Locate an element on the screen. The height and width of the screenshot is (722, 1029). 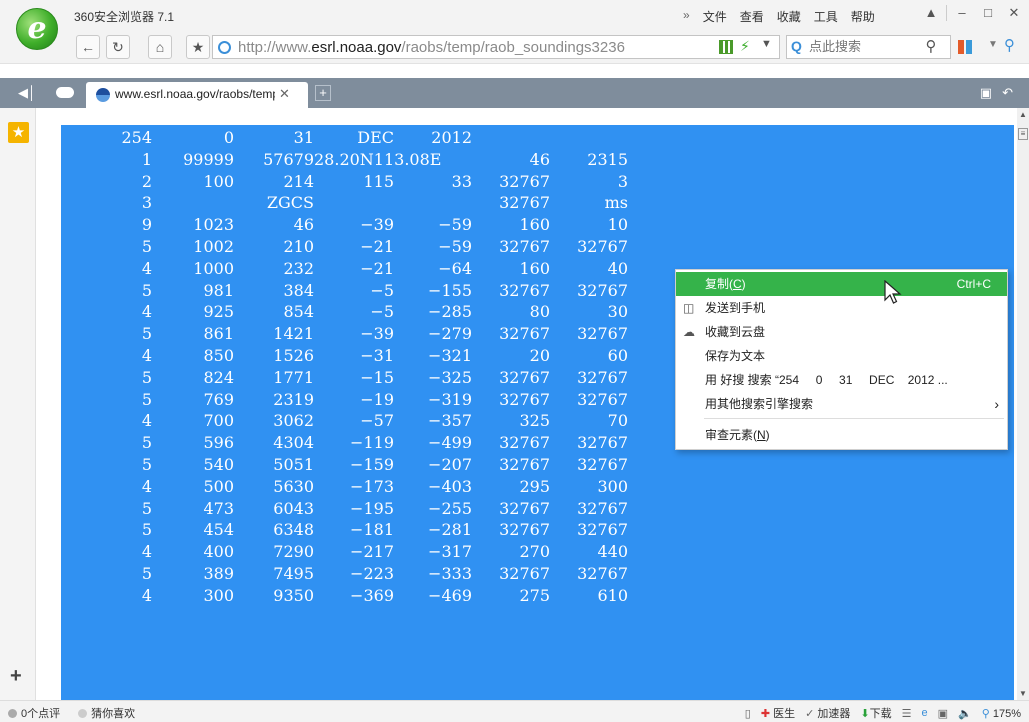
qr-code-icon is located at coordinates (726, 47).